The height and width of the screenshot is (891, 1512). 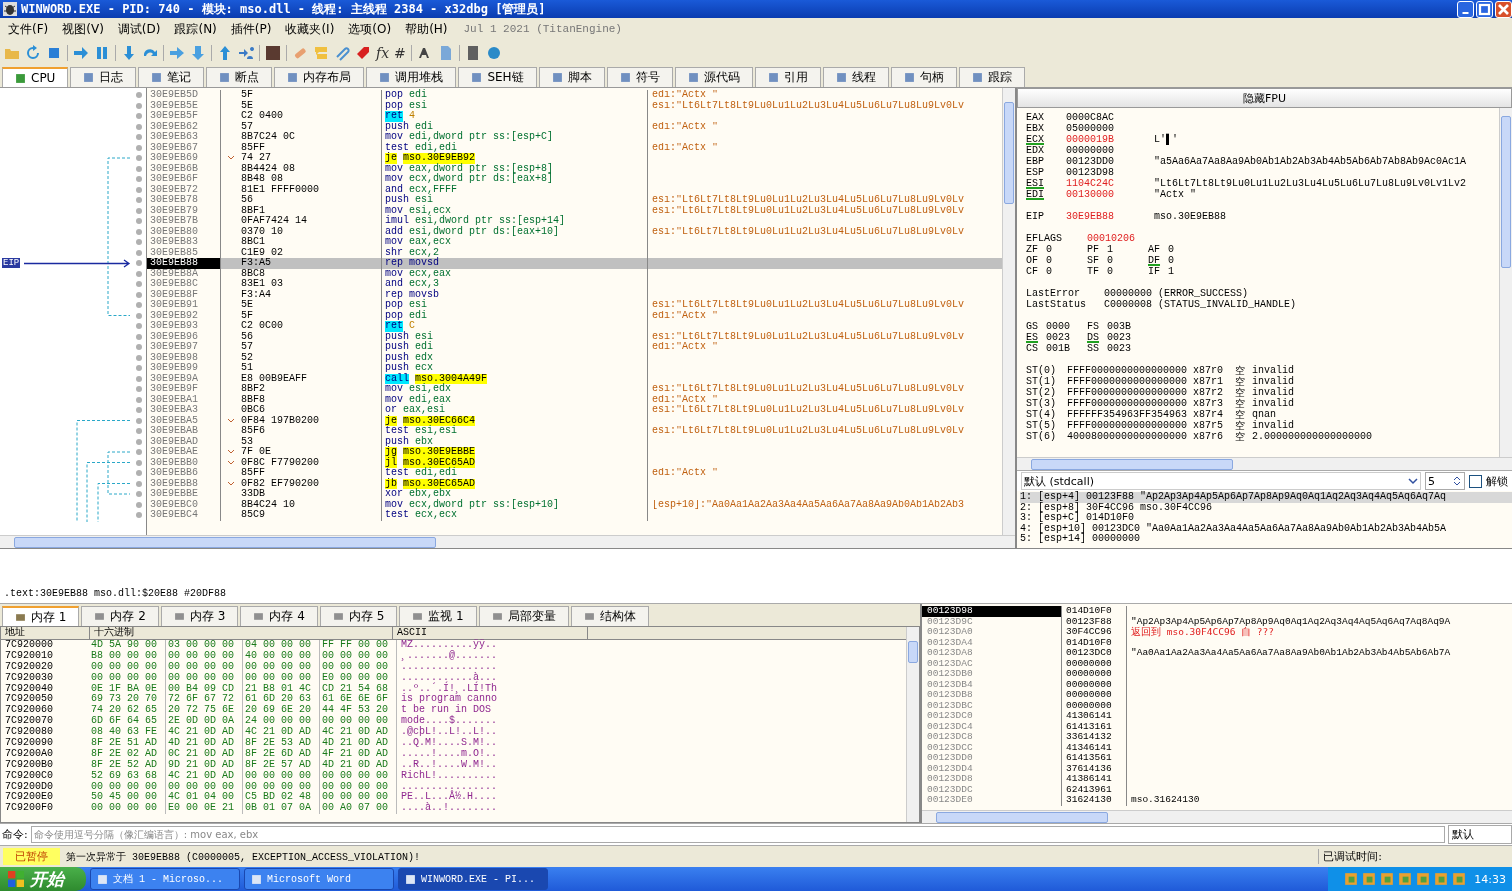 I want to click on flag-value: 1, so click(x=1171, y=271).